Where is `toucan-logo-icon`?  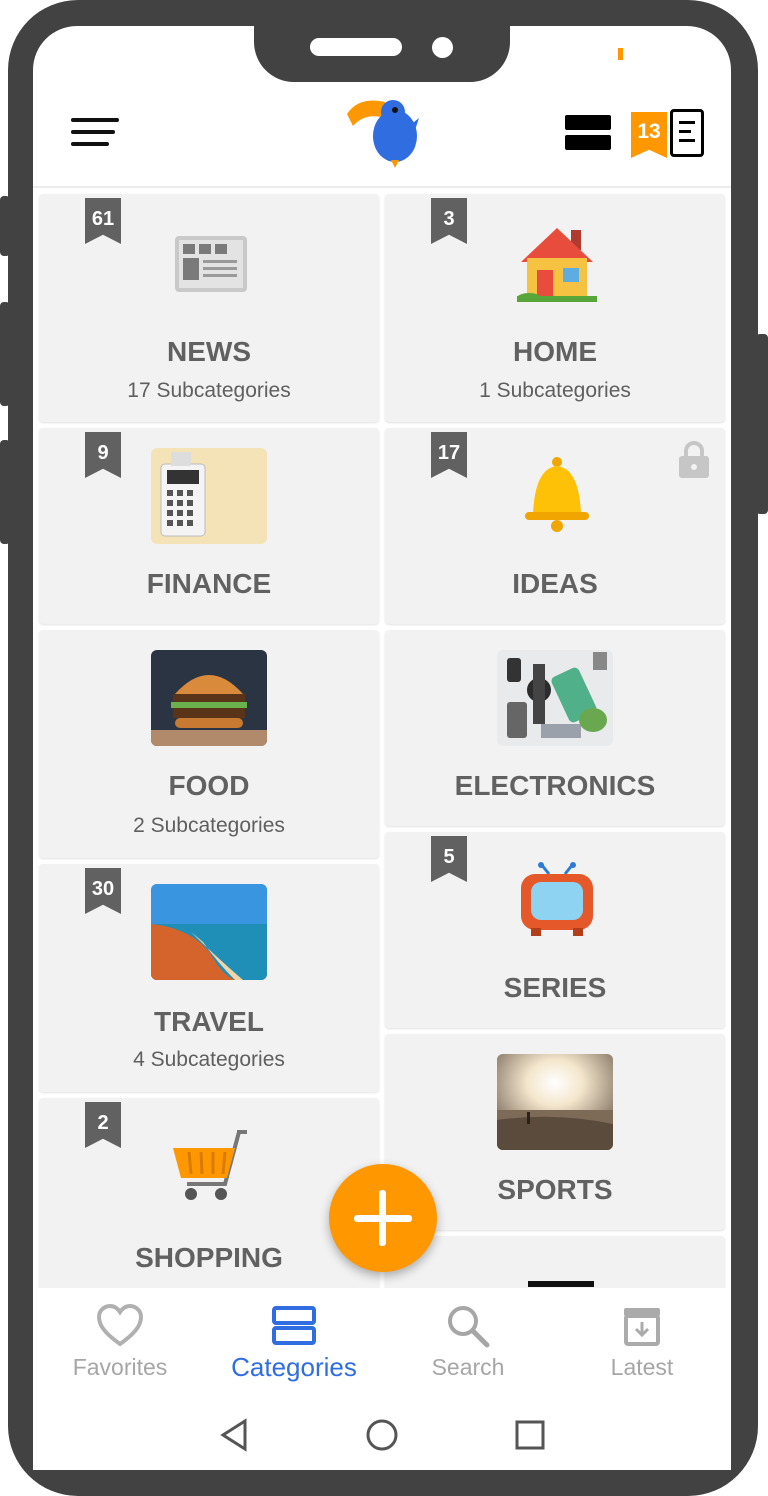 toucan-logo-icon is located at coordinates (383, 134).